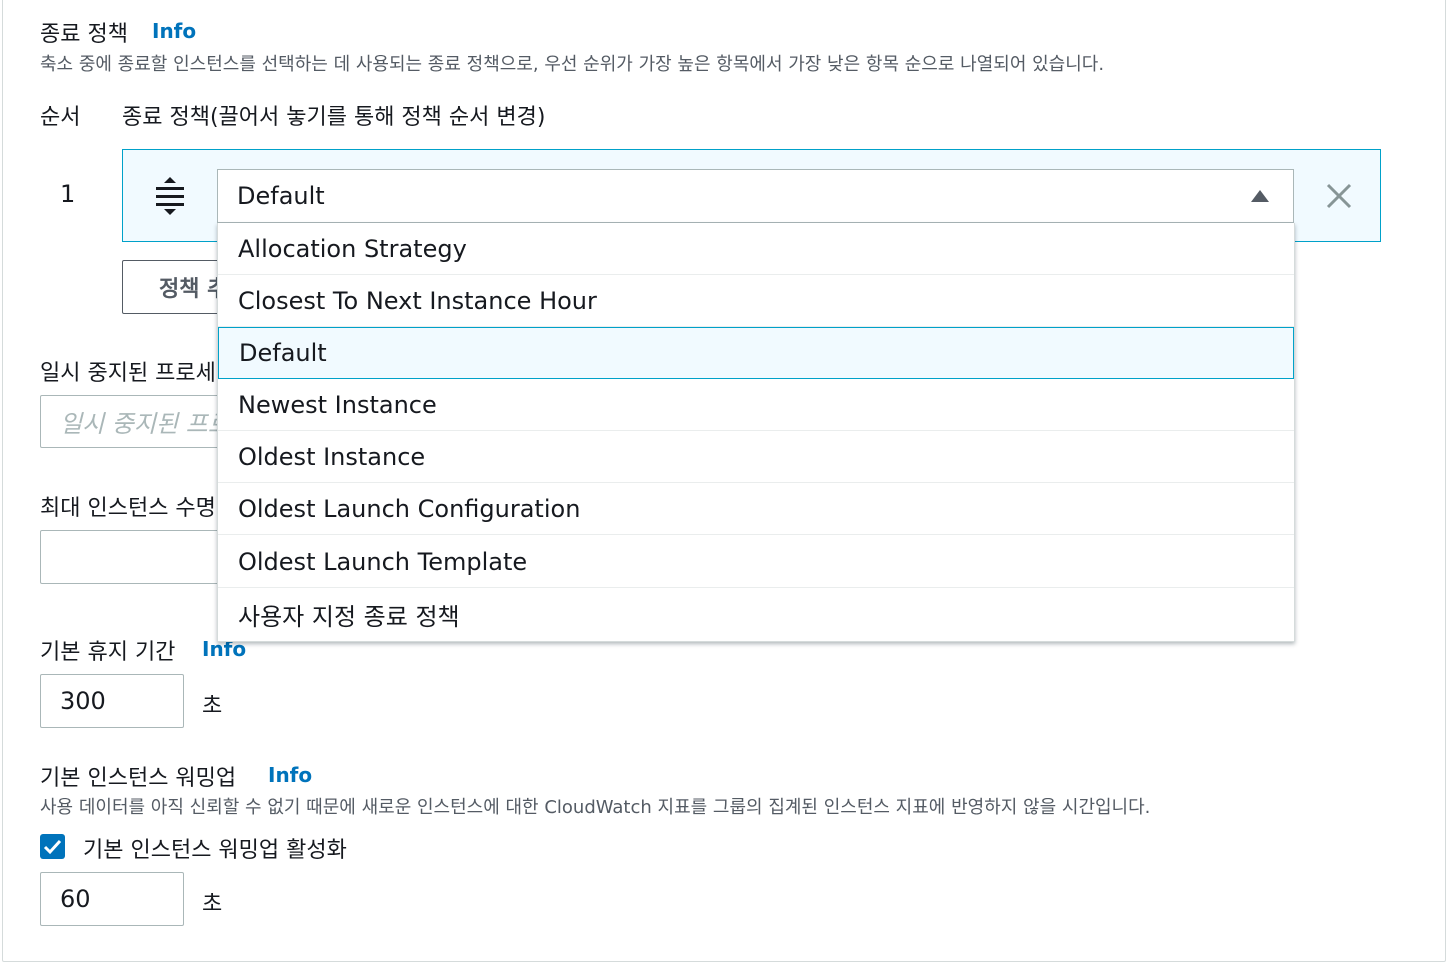  What do you see at coordinates (756, 509) in the screenshot?
I see `dropdown-option: Oldest Launch Configuration` at bounding box center [756, 509].